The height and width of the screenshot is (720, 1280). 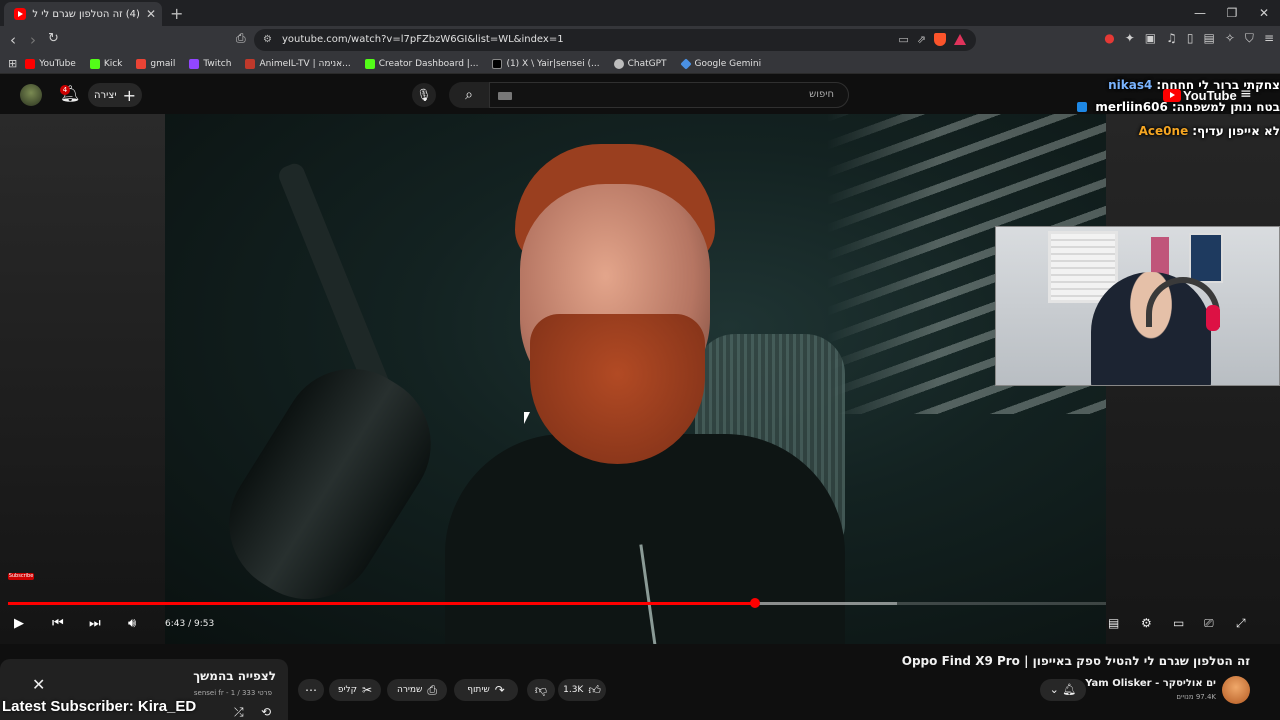 What do you see at coordinates (1082, 107) in the screenshot?
I see `chat-badge-icon` at bounding box center [1082, 107].